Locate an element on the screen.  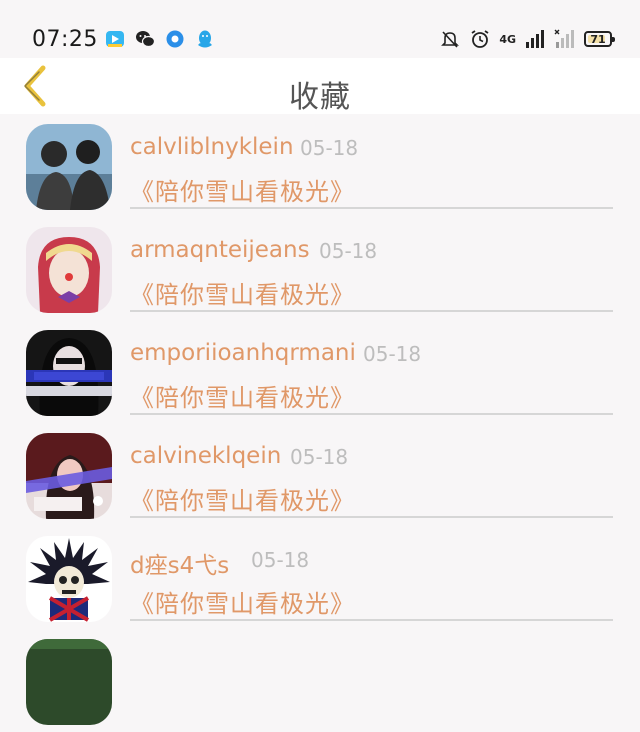
item-name: calvliblnyklein is located at coordinates (212, 147).